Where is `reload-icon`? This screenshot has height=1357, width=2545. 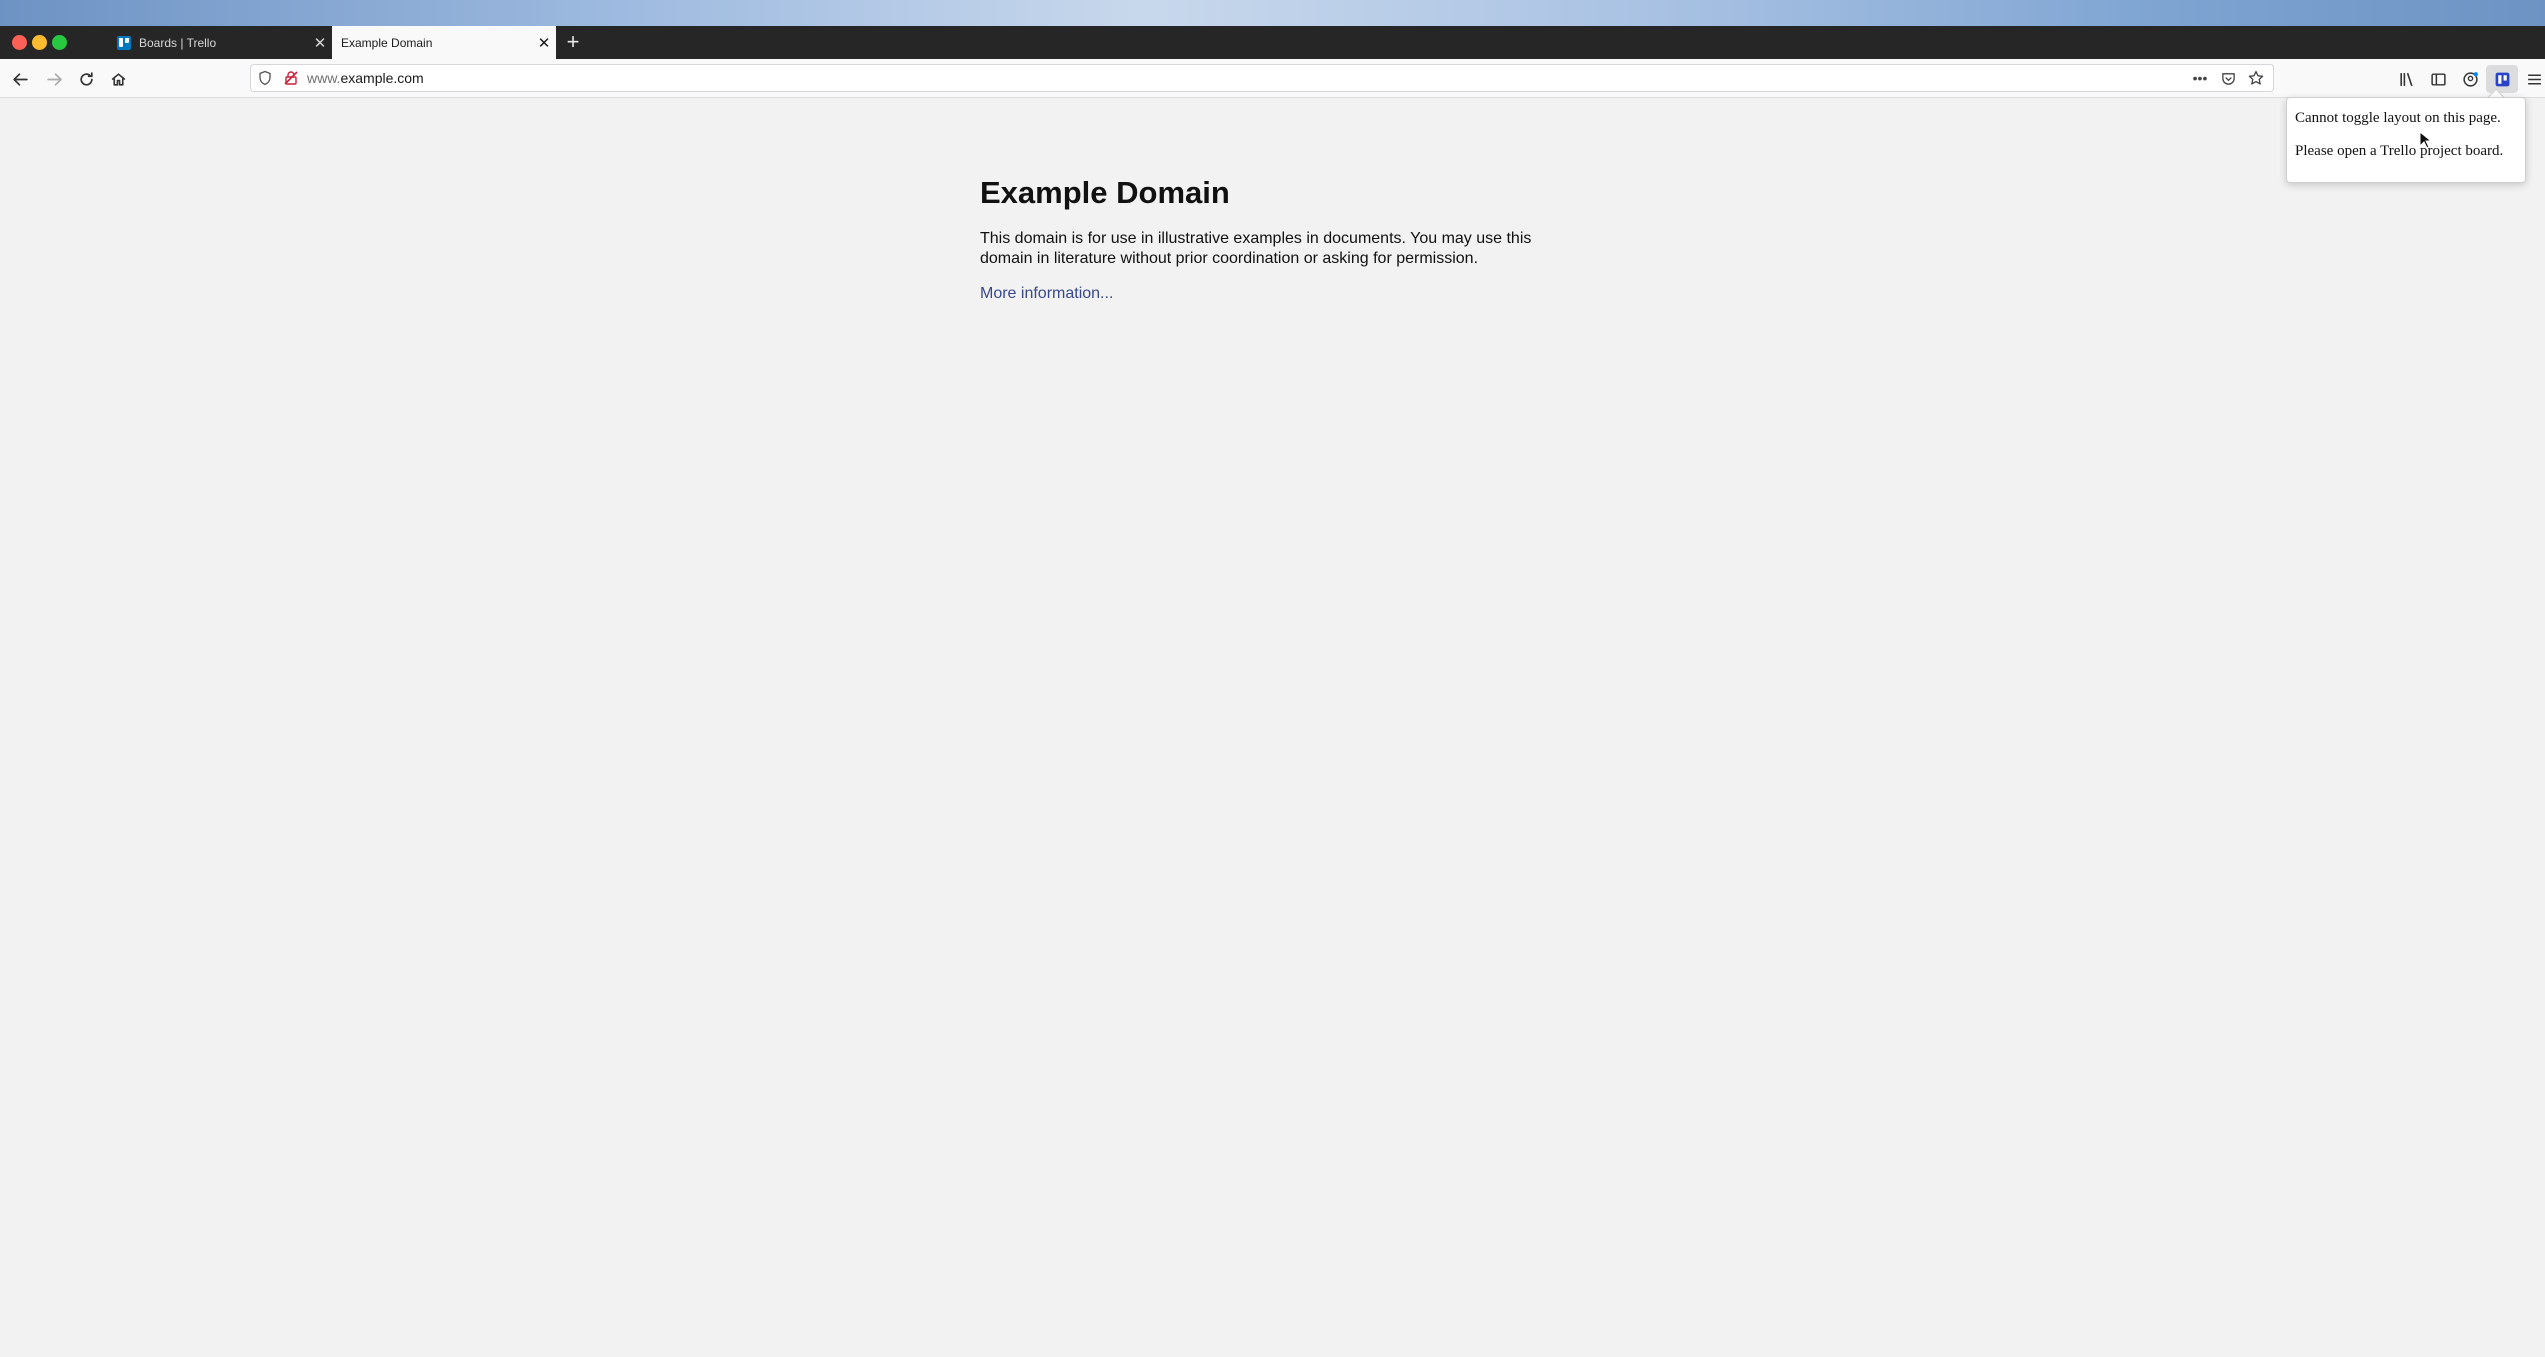
reload-icon is located at coordinates (86, 78).